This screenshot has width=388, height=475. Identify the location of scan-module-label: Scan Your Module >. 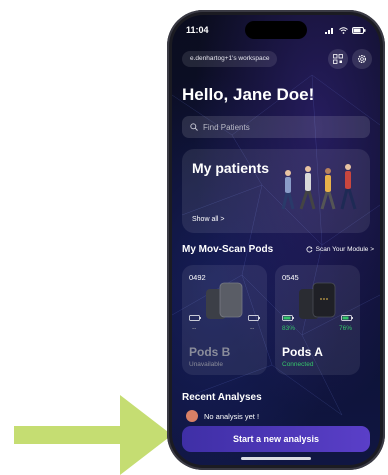
(344, 249).